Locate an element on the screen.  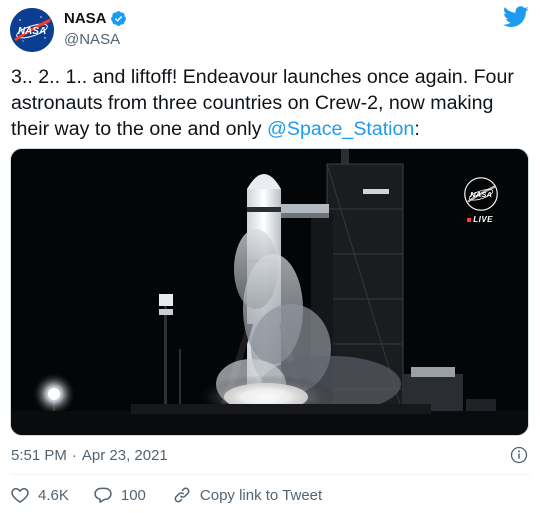
media-logo-text: NASA is located at coordinates (481, 194).